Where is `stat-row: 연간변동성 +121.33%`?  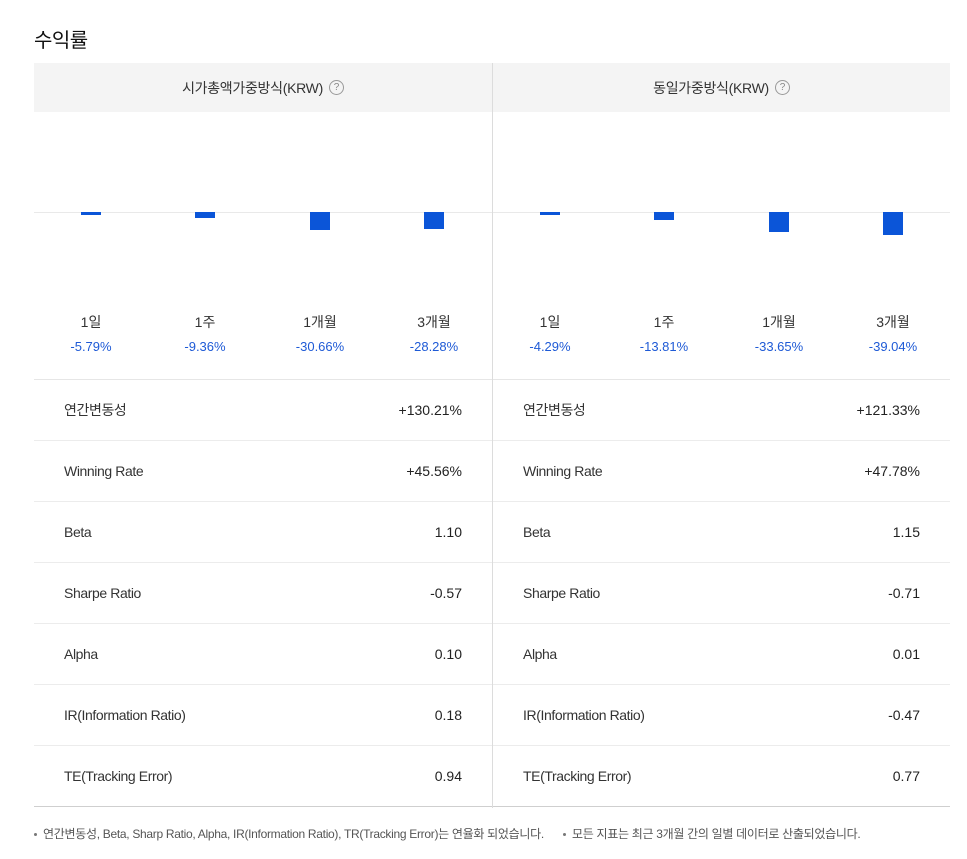 stat-row: 연간변동성 +121.33% is located at coordinates (721, 410).